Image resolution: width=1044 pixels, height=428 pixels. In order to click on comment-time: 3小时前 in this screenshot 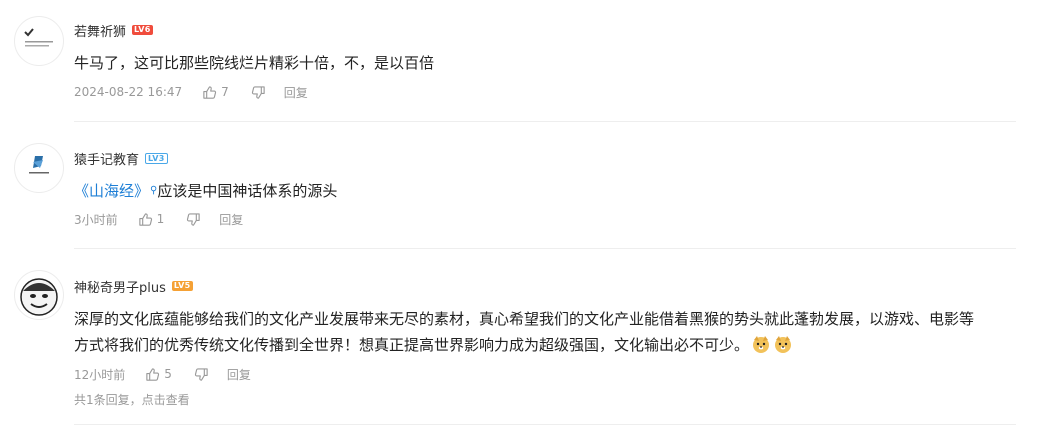, I will do `click(96, 219)`.